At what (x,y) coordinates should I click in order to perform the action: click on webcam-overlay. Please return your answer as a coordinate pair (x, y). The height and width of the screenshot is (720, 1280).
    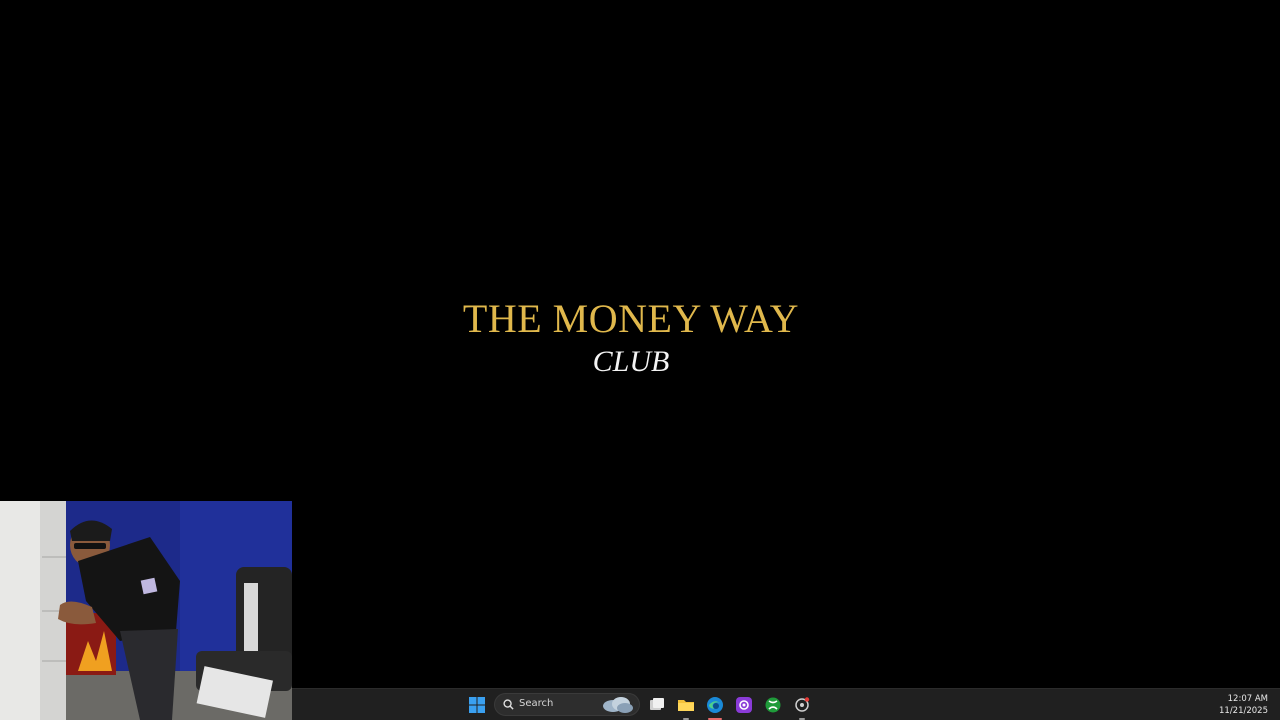
    Looking at the image, I should click on (146, 610).